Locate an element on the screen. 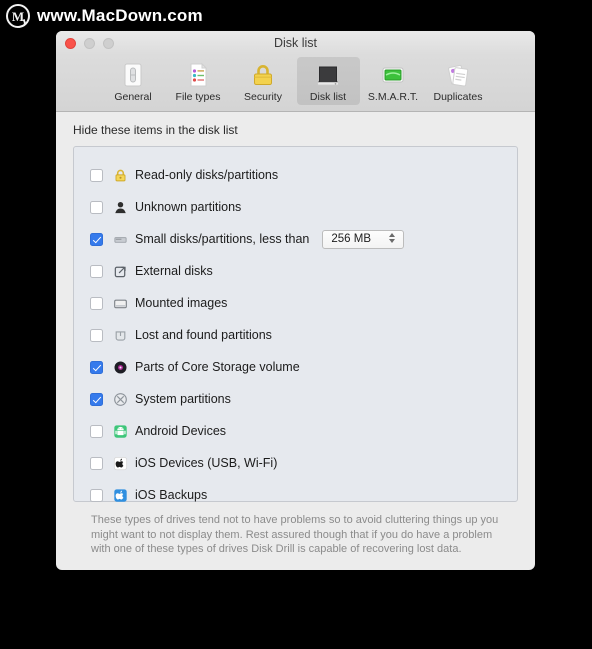 Image resolution: width=592 pixels, height=649 pixels. row-system-partitions: System partitions is located at coordinates (295, 399).